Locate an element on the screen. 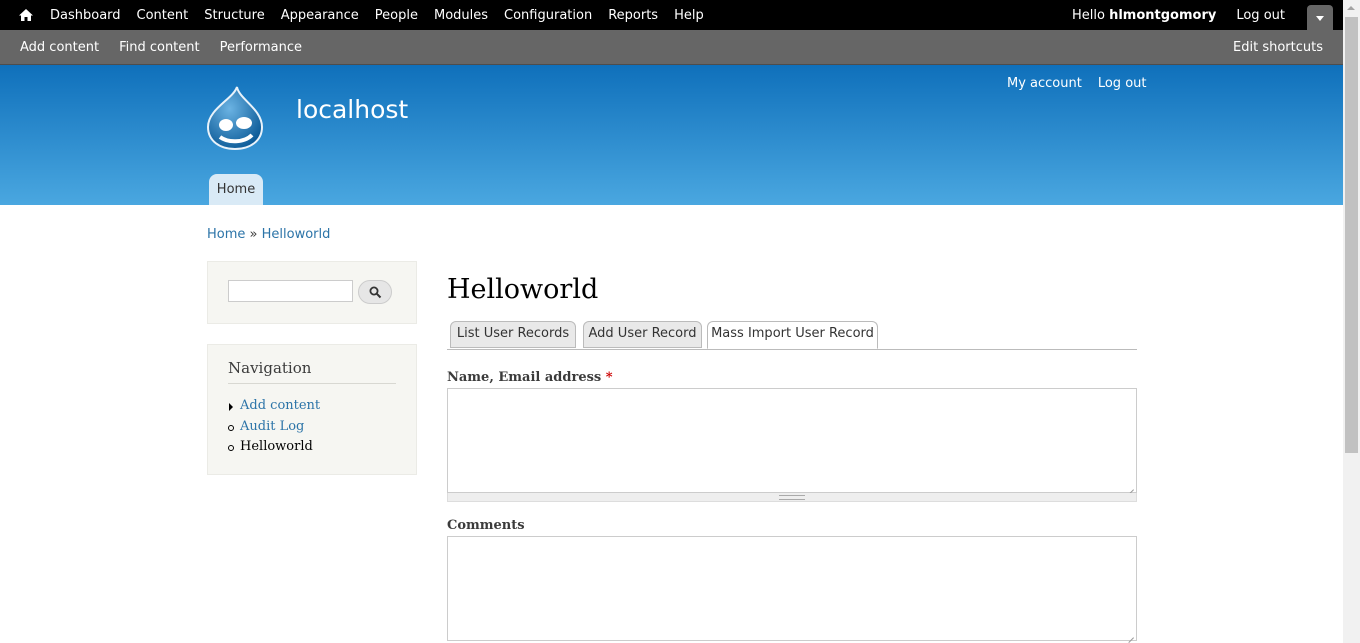 This screenshot has height=643, width=1360. collapsed-arrow-icon is located at coordinates (231, 407).